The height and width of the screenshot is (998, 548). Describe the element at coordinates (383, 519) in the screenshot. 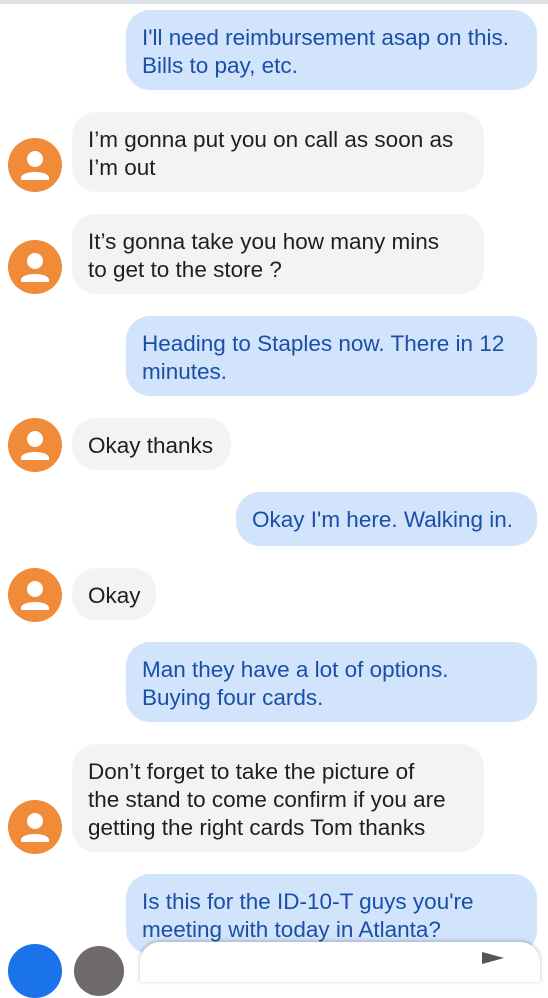

I see `message-text-line: Okay I'm here. Walking in.` at that location.